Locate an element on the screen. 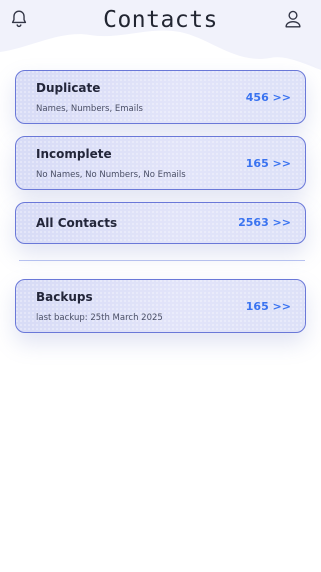 The height and width of the screenshot is (572, 321). card-title: Incomplete is located at coordinates (74, 154).